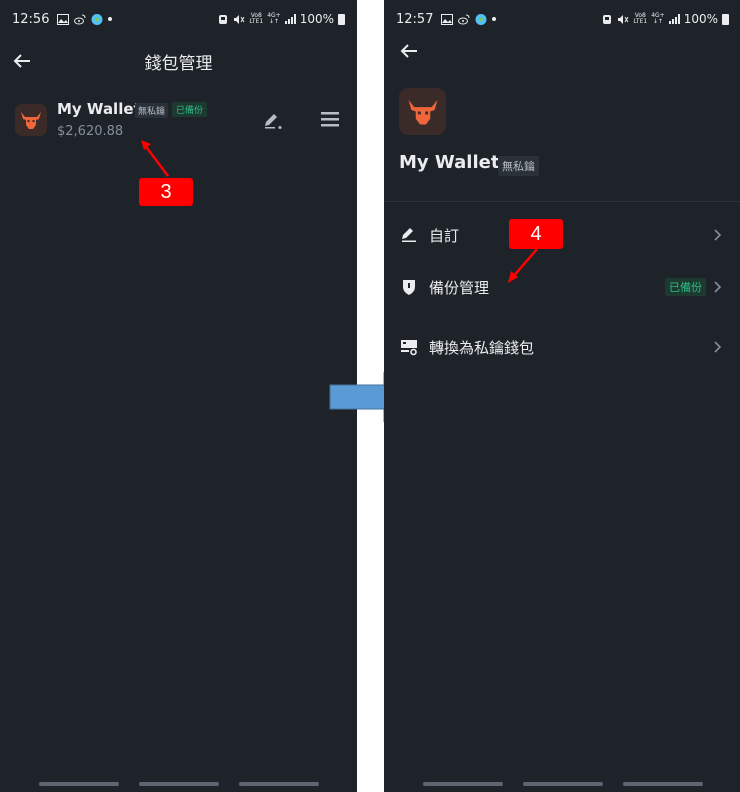 This screenshot has height=792, width=740. Describe the element at coordinates (415, 19) in the screenshot. I see `status-time: 12:57` at that location.